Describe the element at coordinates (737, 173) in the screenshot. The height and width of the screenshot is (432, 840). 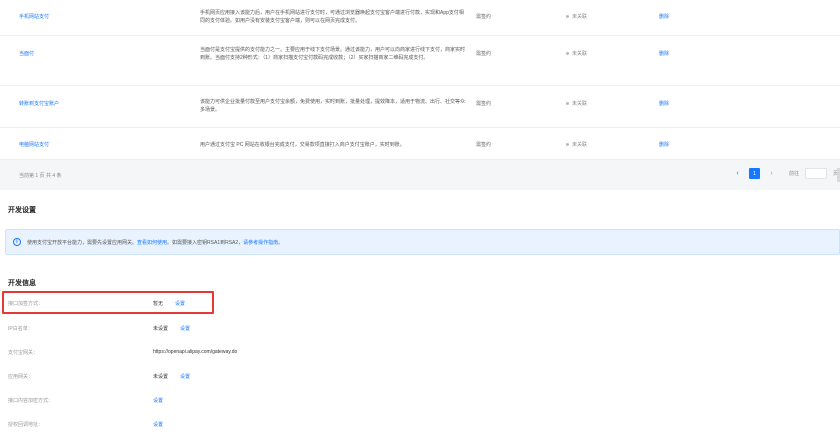
I see `chevron-left-icon: ‹` at that location.